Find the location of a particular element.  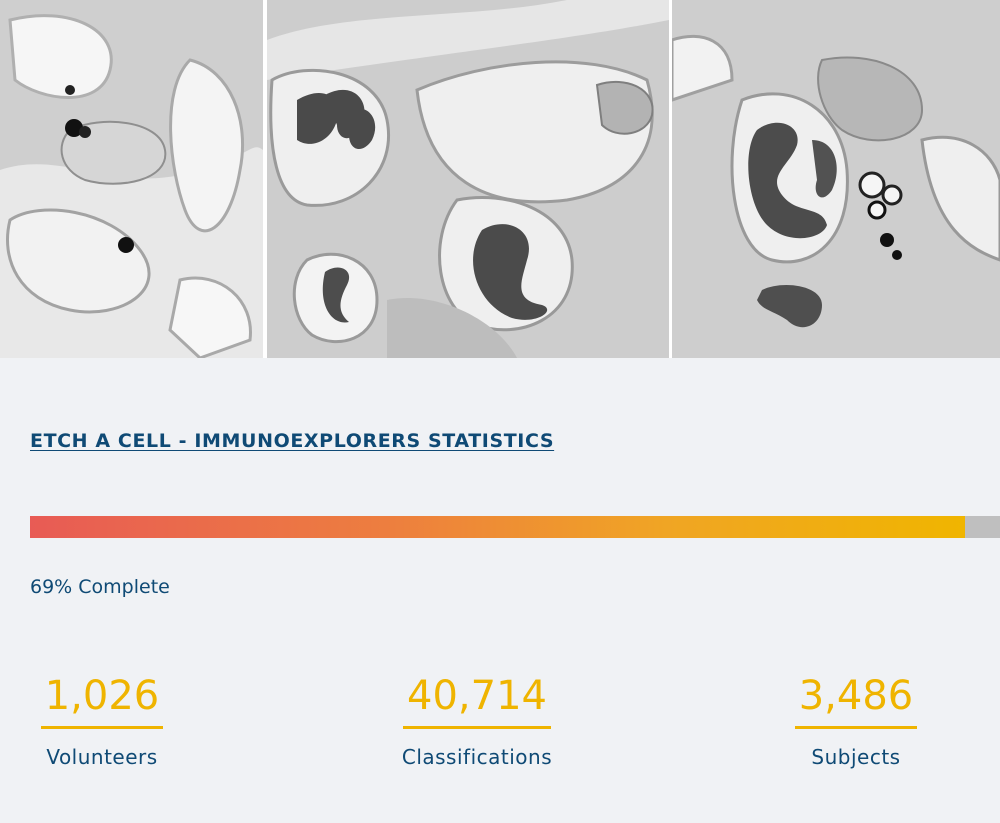

stat-classifications-value: 40,714 is located at coordinates (477, 700).